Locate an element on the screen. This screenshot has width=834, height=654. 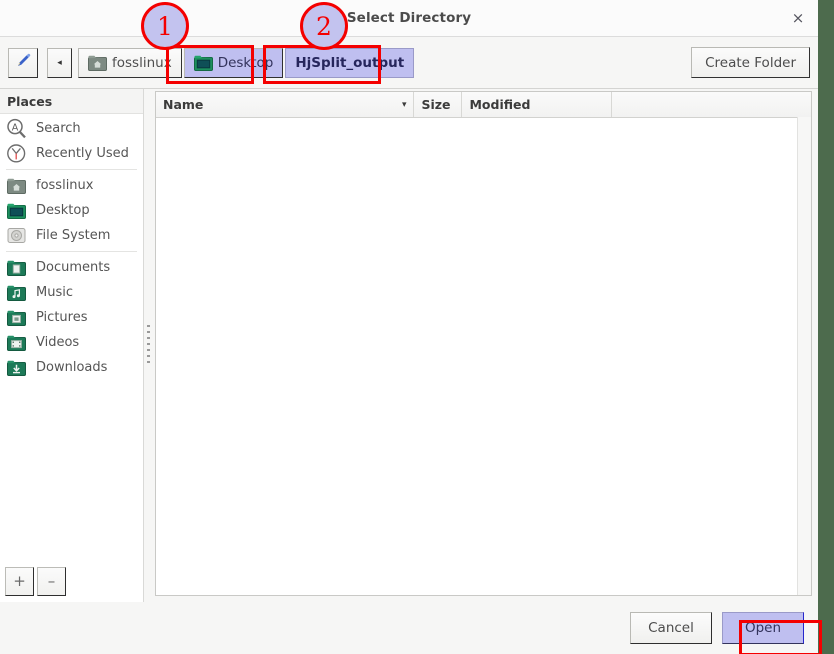
crumb-desktop: Desktop is located at coordinates (233, 62).